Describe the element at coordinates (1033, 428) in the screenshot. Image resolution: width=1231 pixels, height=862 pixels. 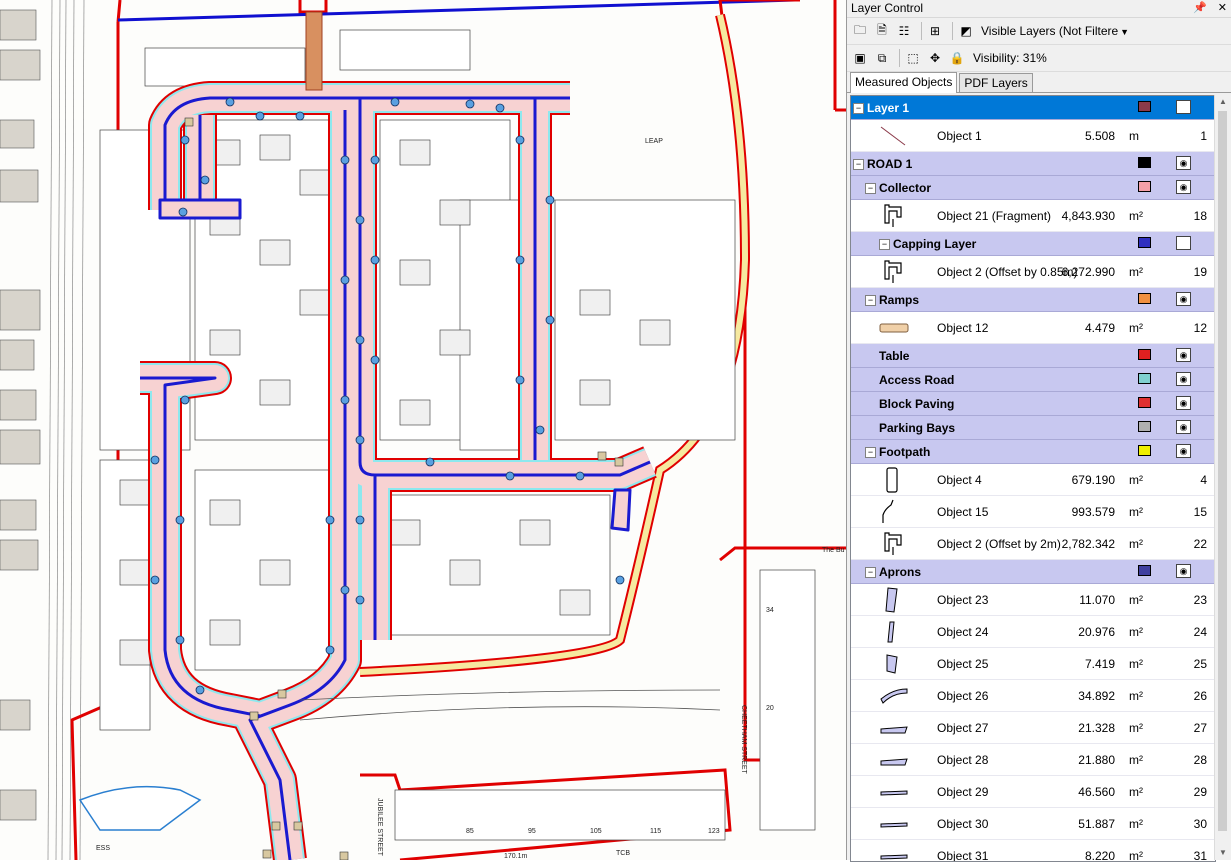
I see `layer-group-parking-bays: Parking Bays ◉` at that location.